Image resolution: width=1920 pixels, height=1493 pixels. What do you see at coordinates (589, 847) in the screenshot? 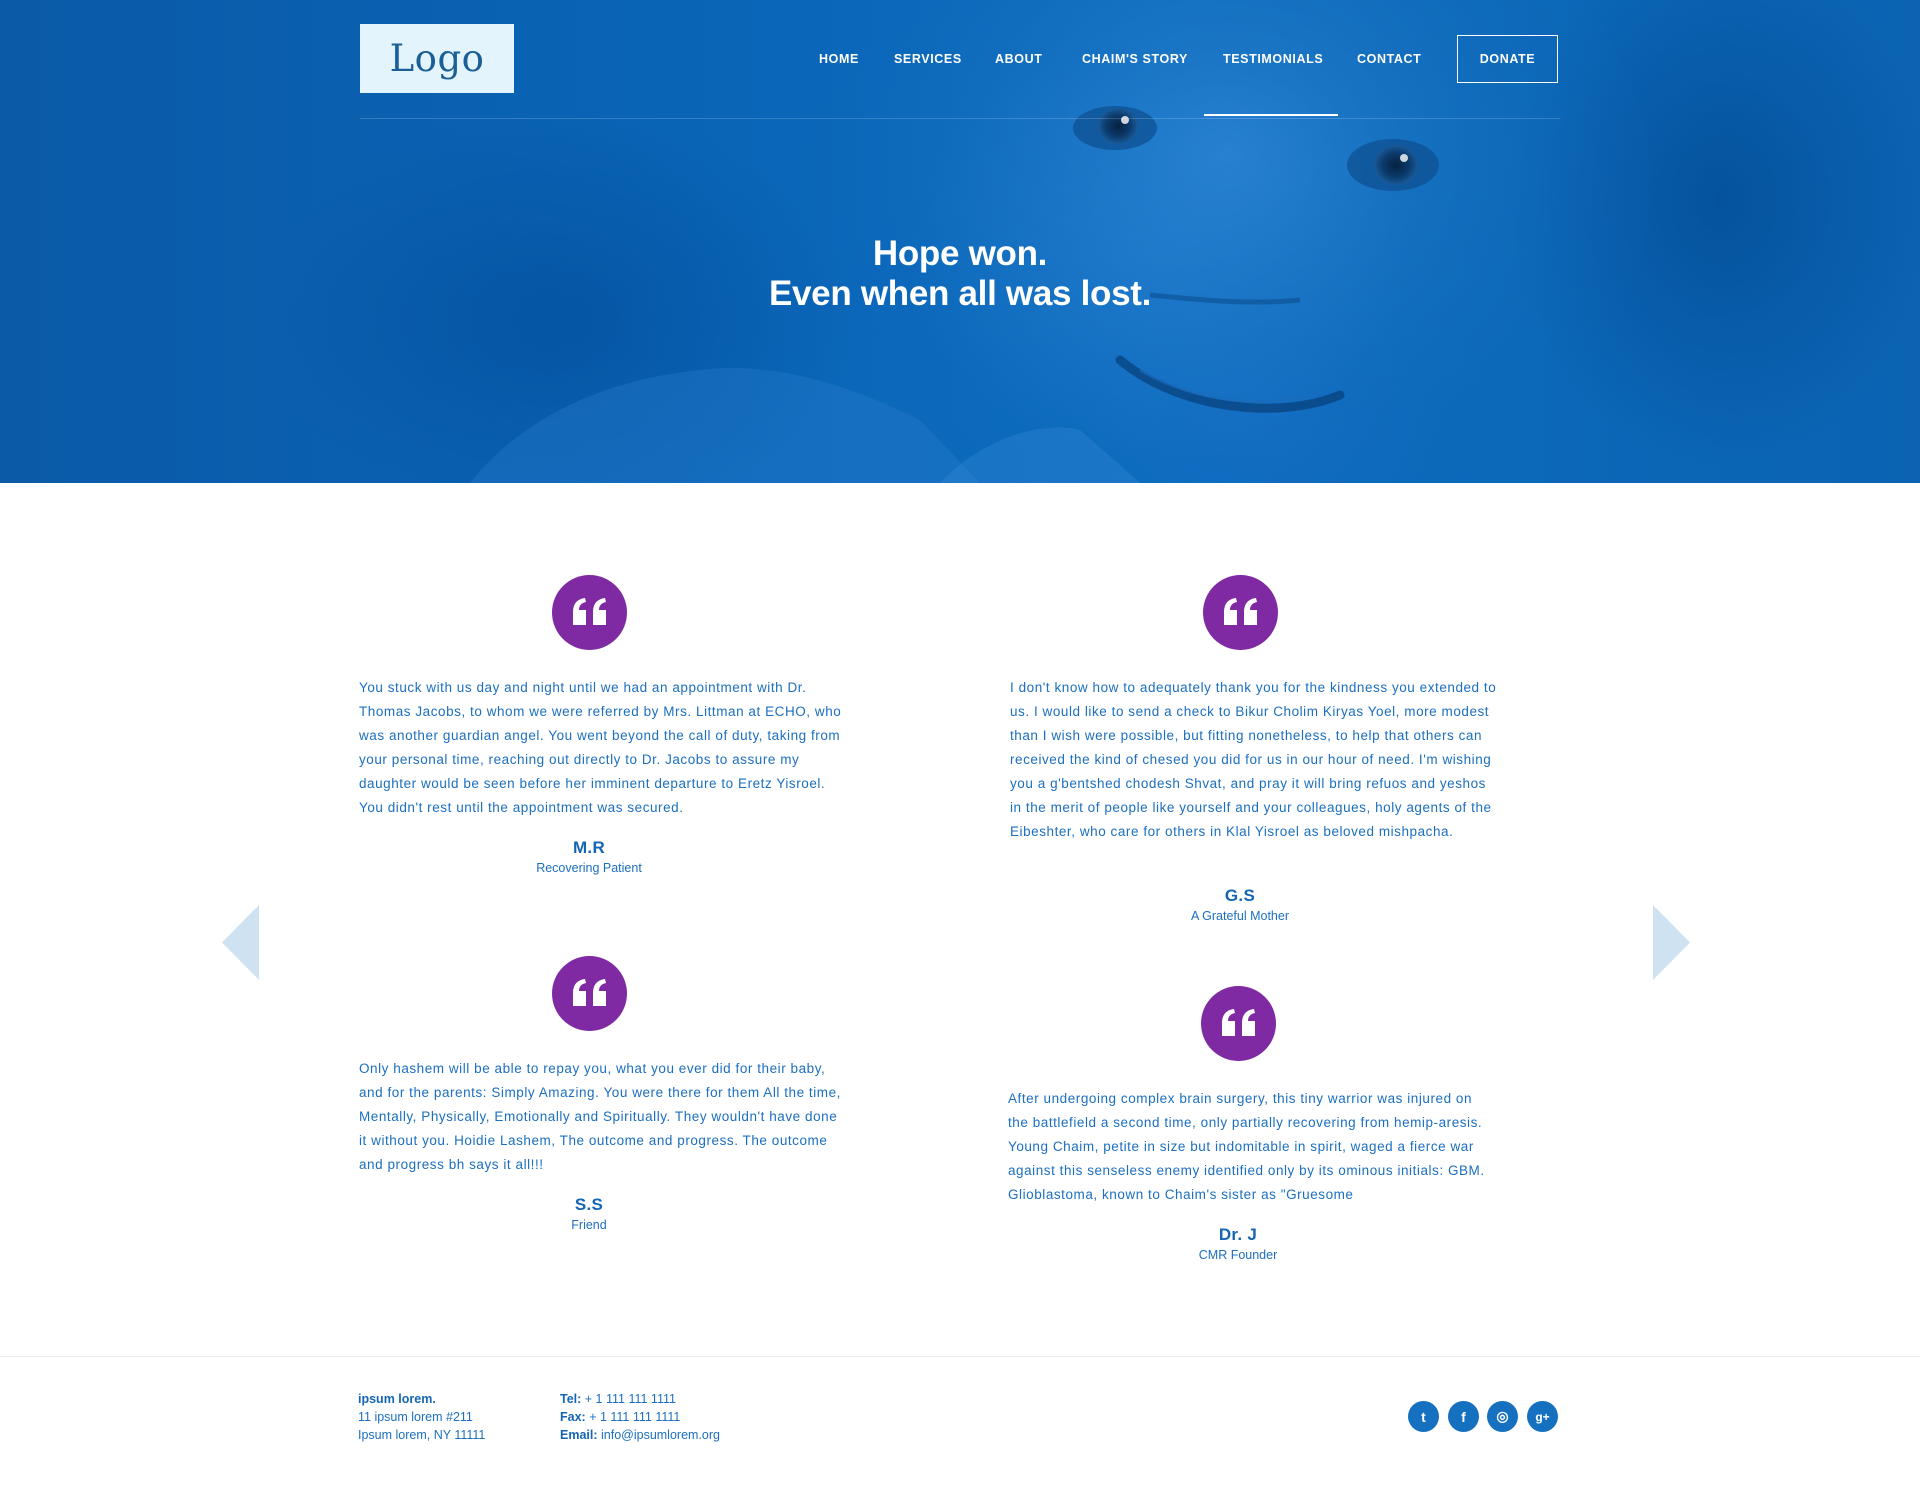
I see `testimonial-name: M.R` at bounding box center [589, 847].